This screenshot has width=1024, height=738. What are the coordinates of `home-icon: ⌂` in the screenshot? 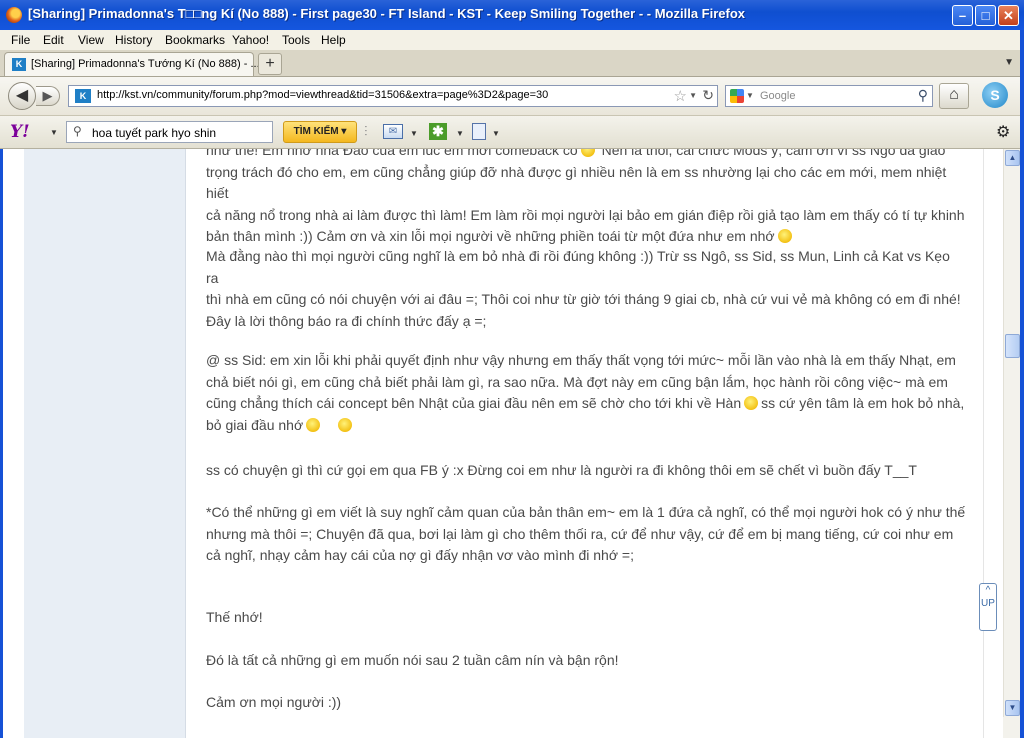 It's located at (954, 94).